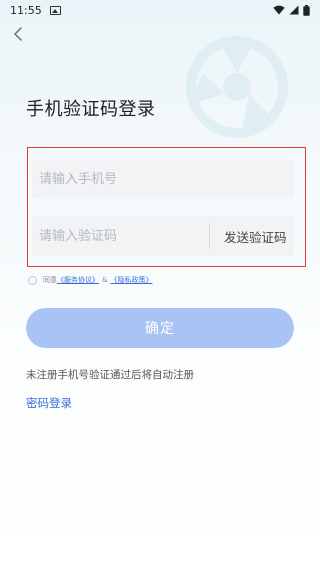 The height and width of the screenshot is (568, 320). What do you see at coordinates (105, 280) in the screenshot?
I see `agreement-joiner: &` at bounding box center [105, 280].